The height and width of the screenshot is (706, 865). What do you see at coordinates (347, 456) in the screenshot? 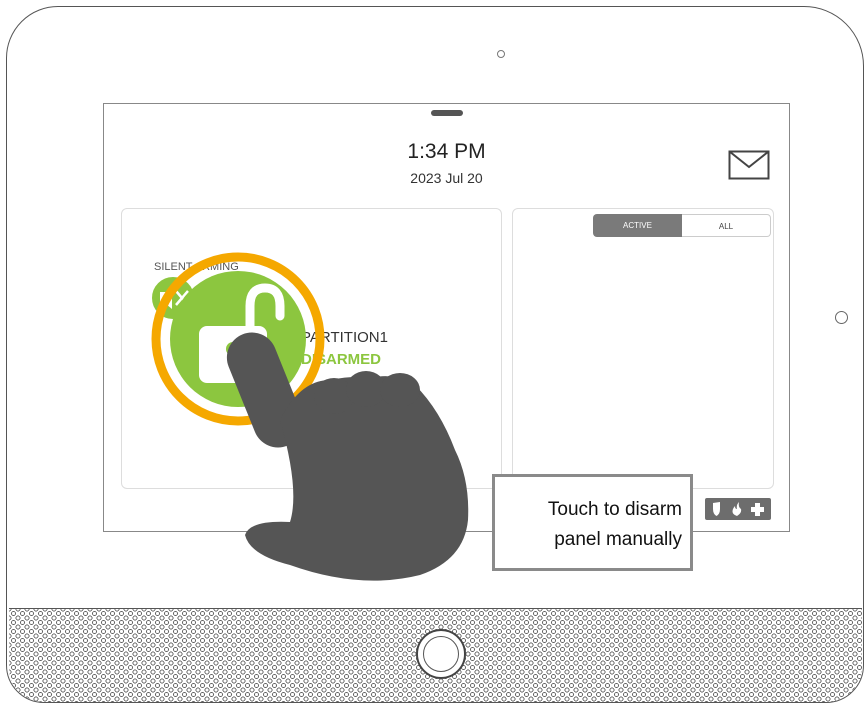
I see `pointing-hand-icon` at bounding box center [347, 456].